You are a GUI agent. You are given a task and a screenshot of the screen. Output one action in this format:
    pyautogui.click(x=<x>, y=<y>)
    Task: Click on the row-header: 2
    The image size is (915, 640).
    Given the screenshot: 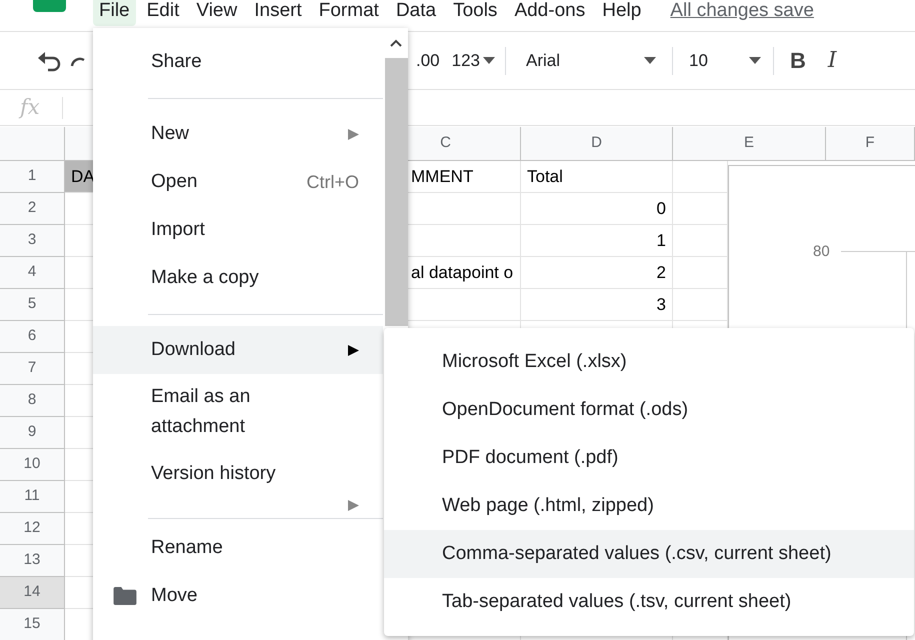 What is the action you would take?
    pyautogui.click(x=32, y=209)
    